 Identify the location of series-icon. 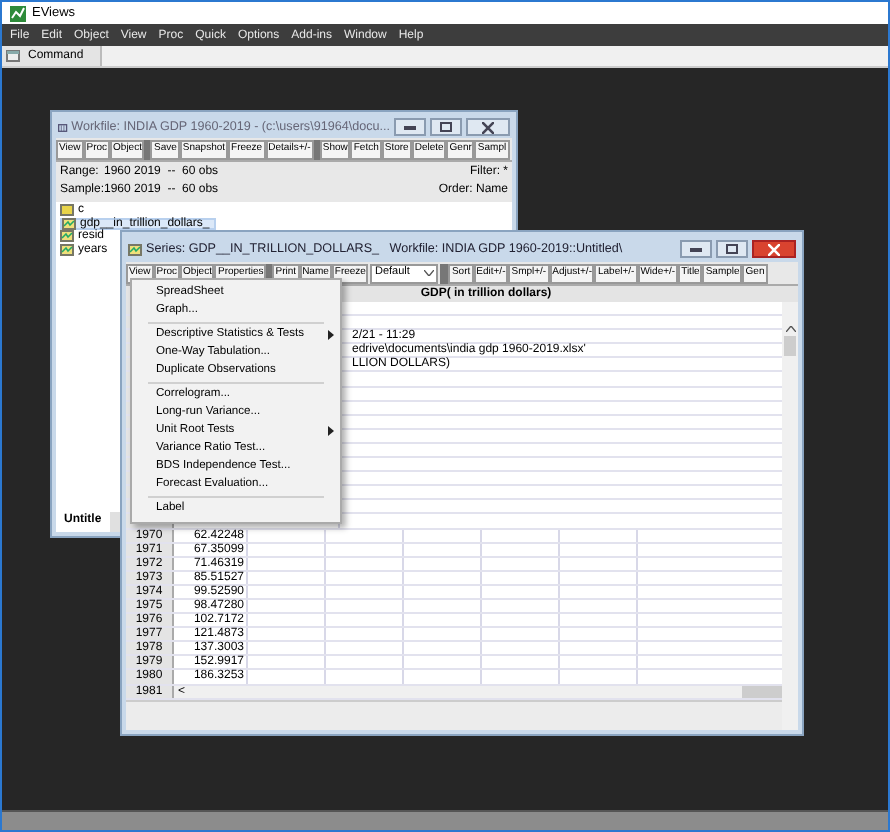
(135, 249).